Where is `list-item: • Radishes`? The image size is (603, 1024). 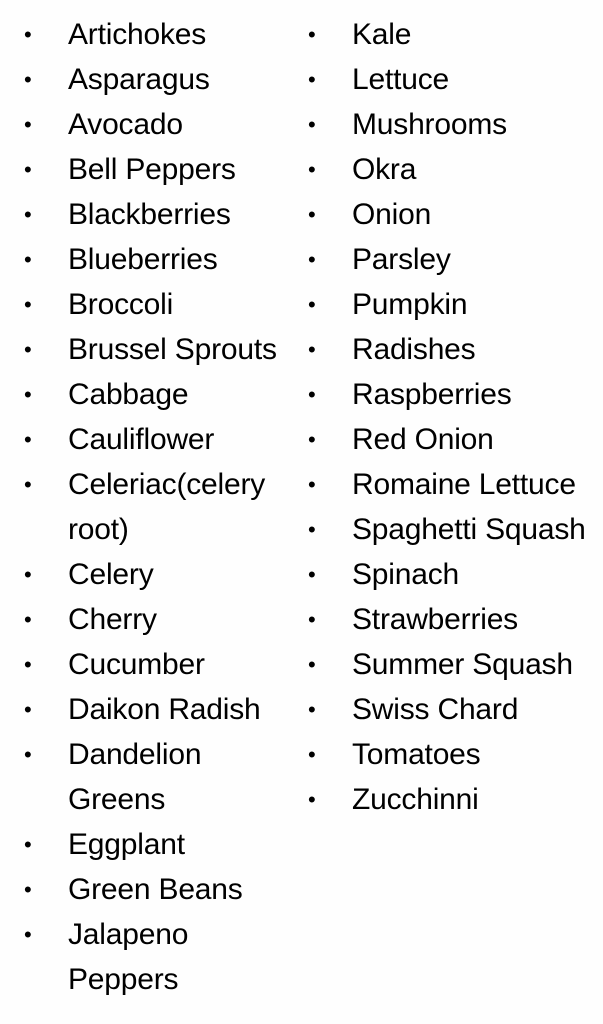
list-item: • Radishes is located at coordinates (449, 349).